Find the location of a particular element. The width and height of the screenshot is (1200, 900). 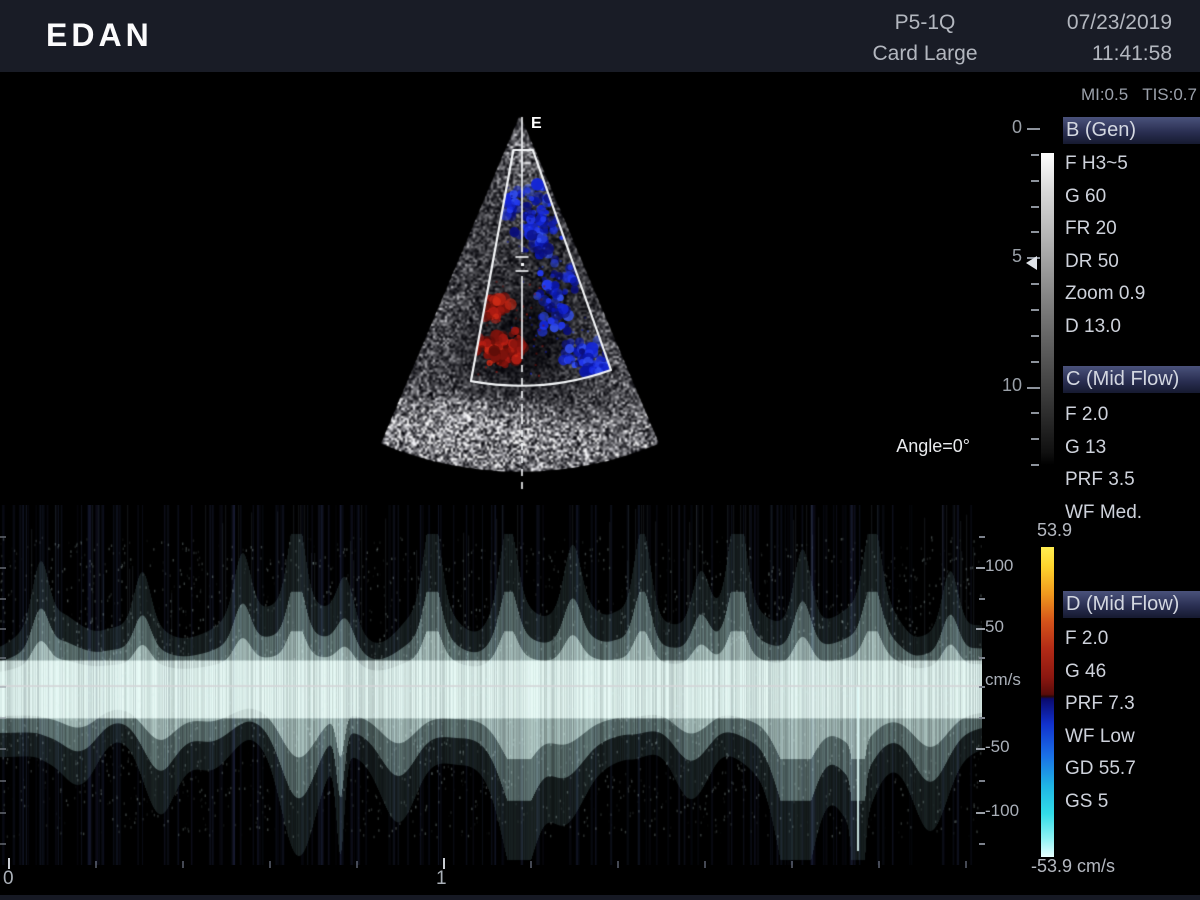

param-row: F H3~5 is located at coordinates (1096, 163).